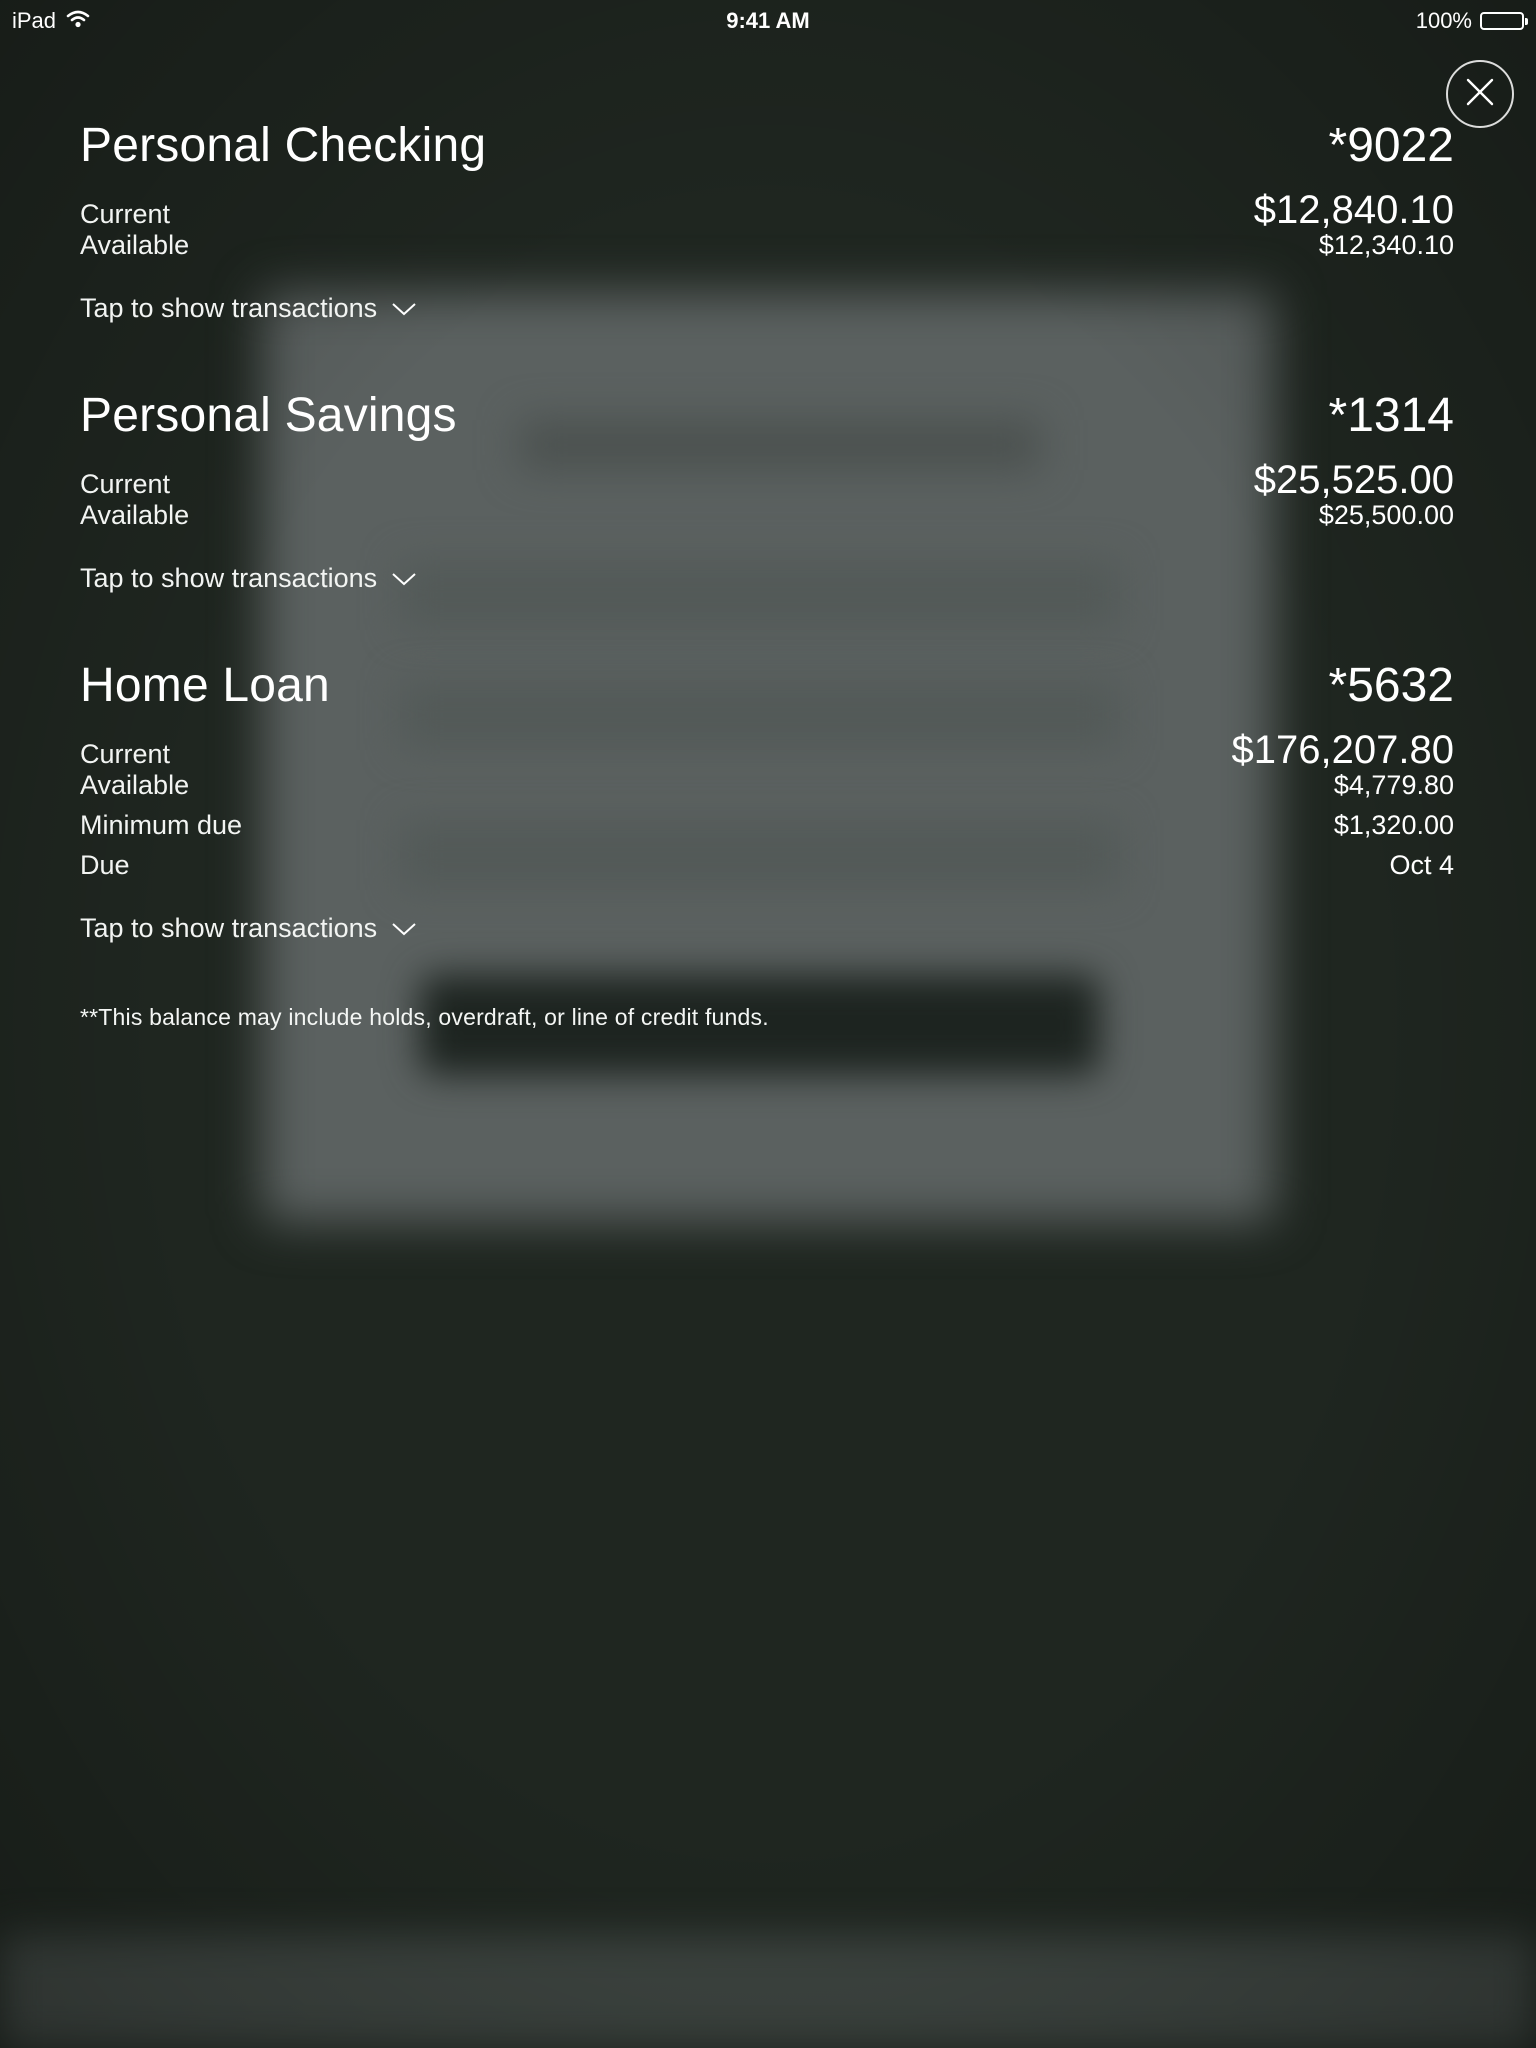 This screenshot has height=2048, width=1536. I want to click on status-bar: iPad 9:41 AM 100%, so click(768, 20).